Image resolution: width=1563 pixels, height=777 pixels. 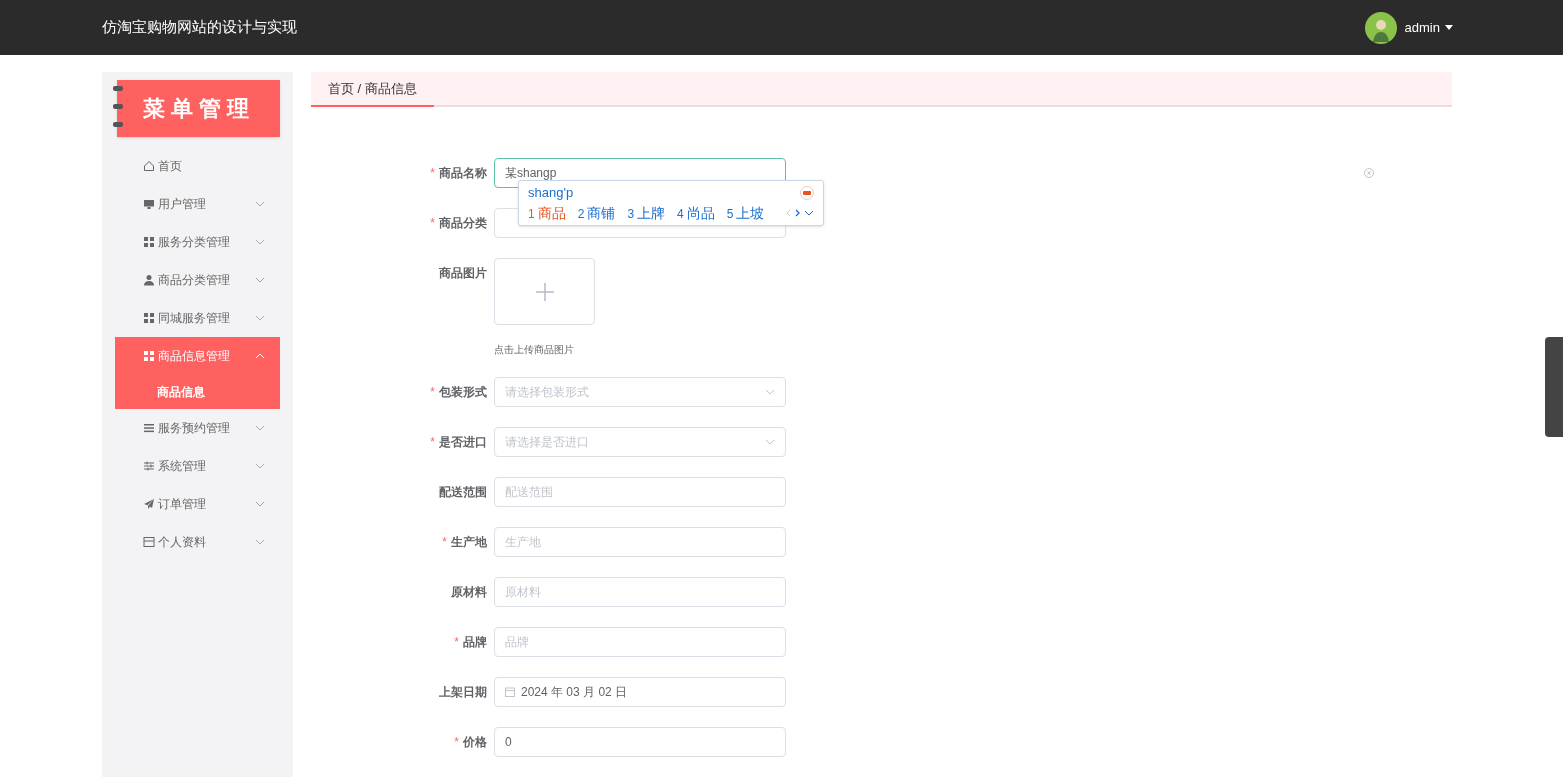 I want to click on field-label: 配送范围, so click(x=463, y=492).